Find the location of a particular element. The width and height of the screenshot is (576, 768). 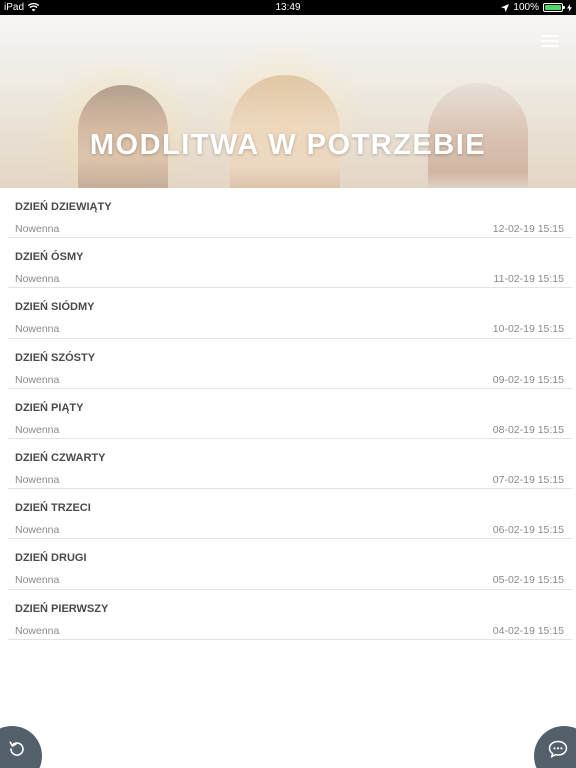

hamburger-menu-icon is located at coordinates (550, 42).